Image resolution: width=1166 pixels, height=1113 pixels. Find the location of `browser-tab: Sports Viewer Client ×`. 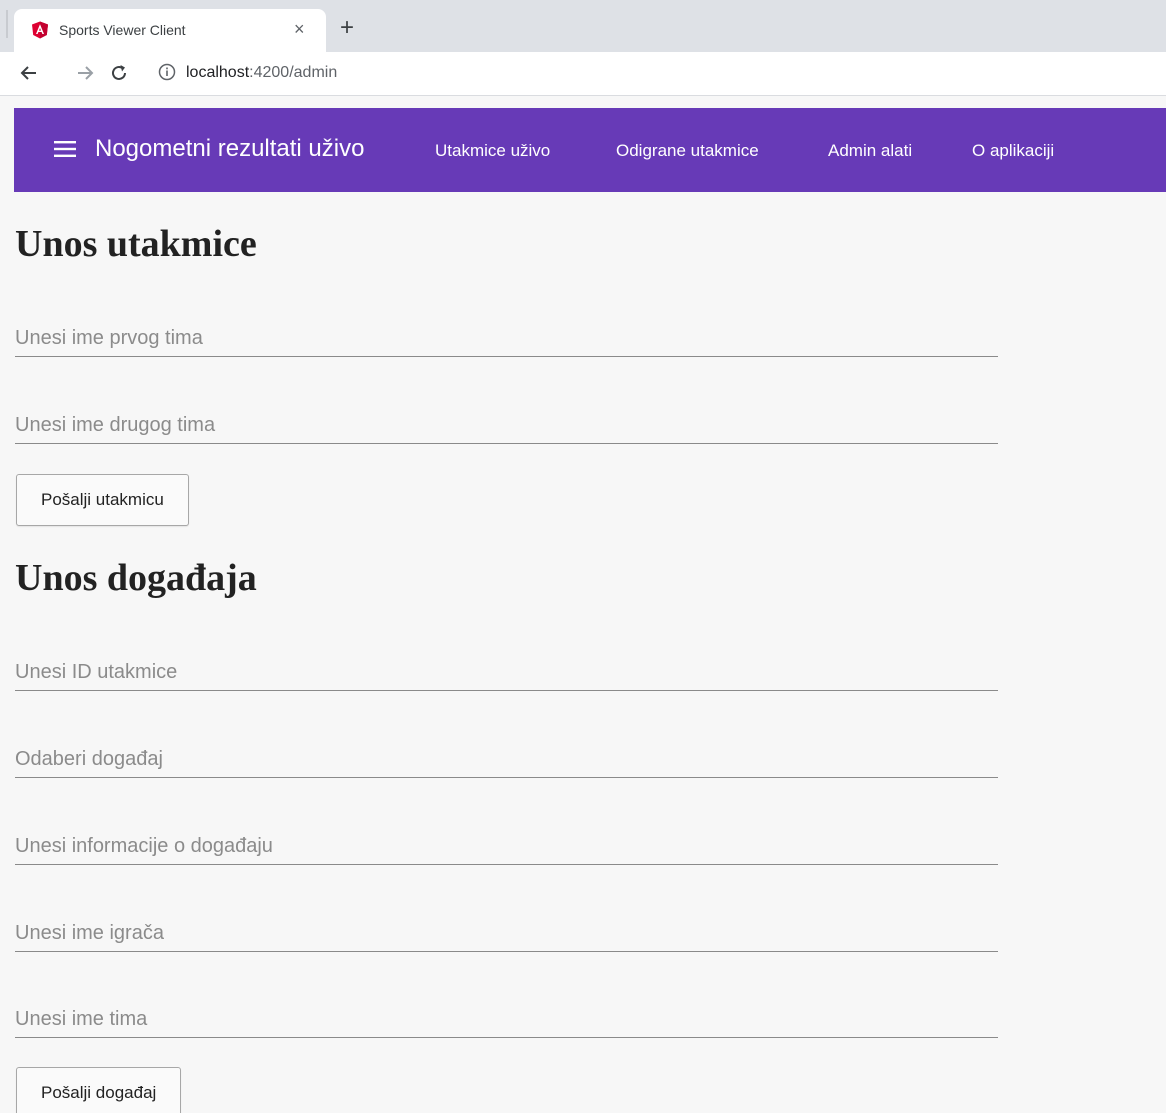

browser-tab: Sports Viewer Client × is located at coordinates (170, 30).